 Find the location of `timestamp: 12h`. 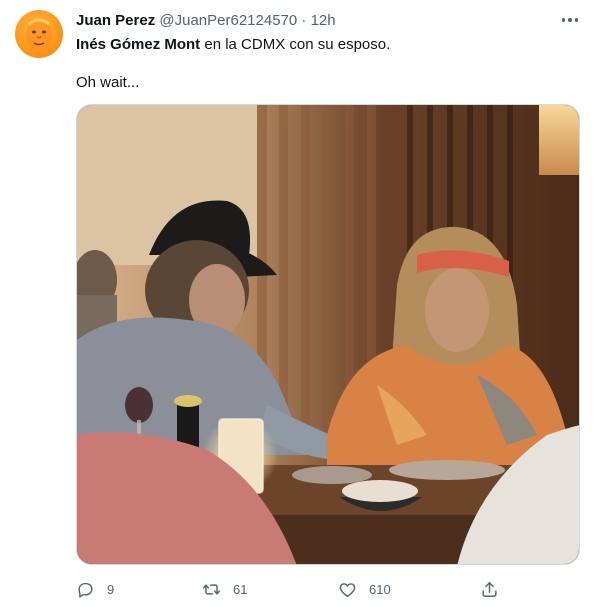

timestamp: 12h is located at coordinates (323, 20).